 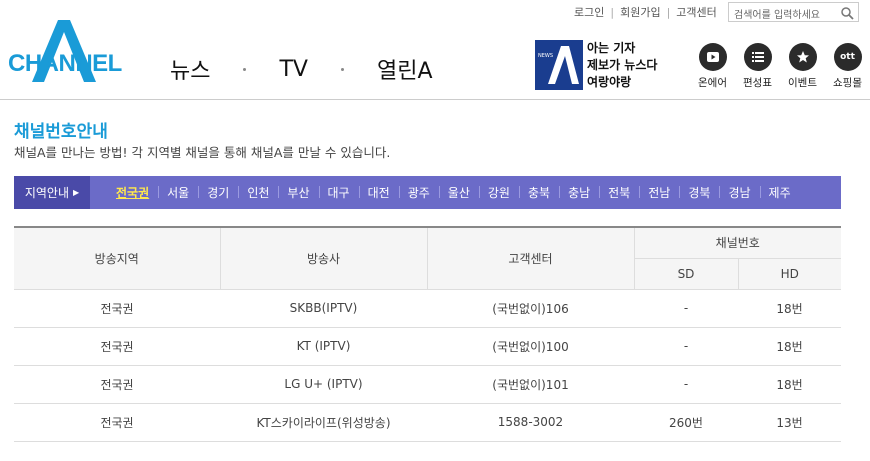 What do you see at coordinates (46, 193) in the screenshot?
I see `region-guide-label: 지역안내` at bounding box center [46, 193].